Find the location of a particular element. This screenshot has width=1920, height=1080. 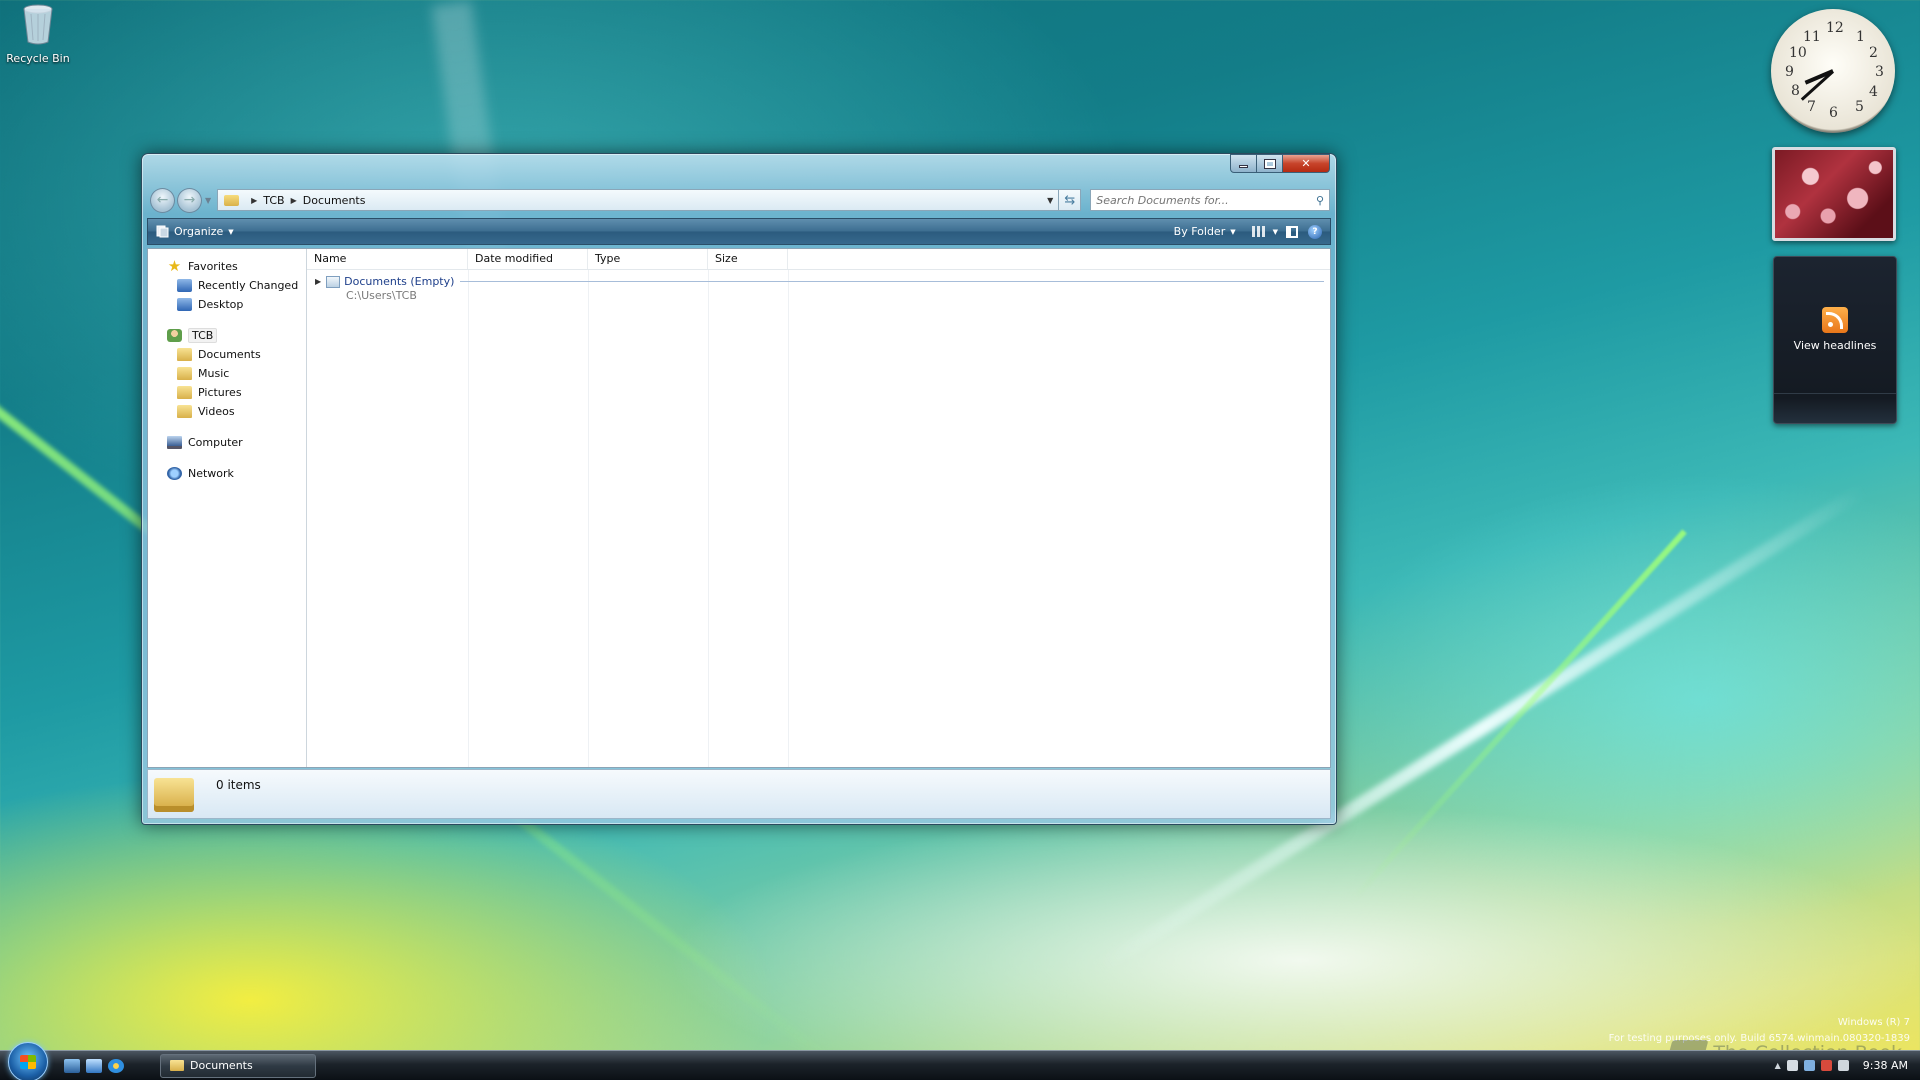

star-icon: ★ is located at coordinates (174, 266).